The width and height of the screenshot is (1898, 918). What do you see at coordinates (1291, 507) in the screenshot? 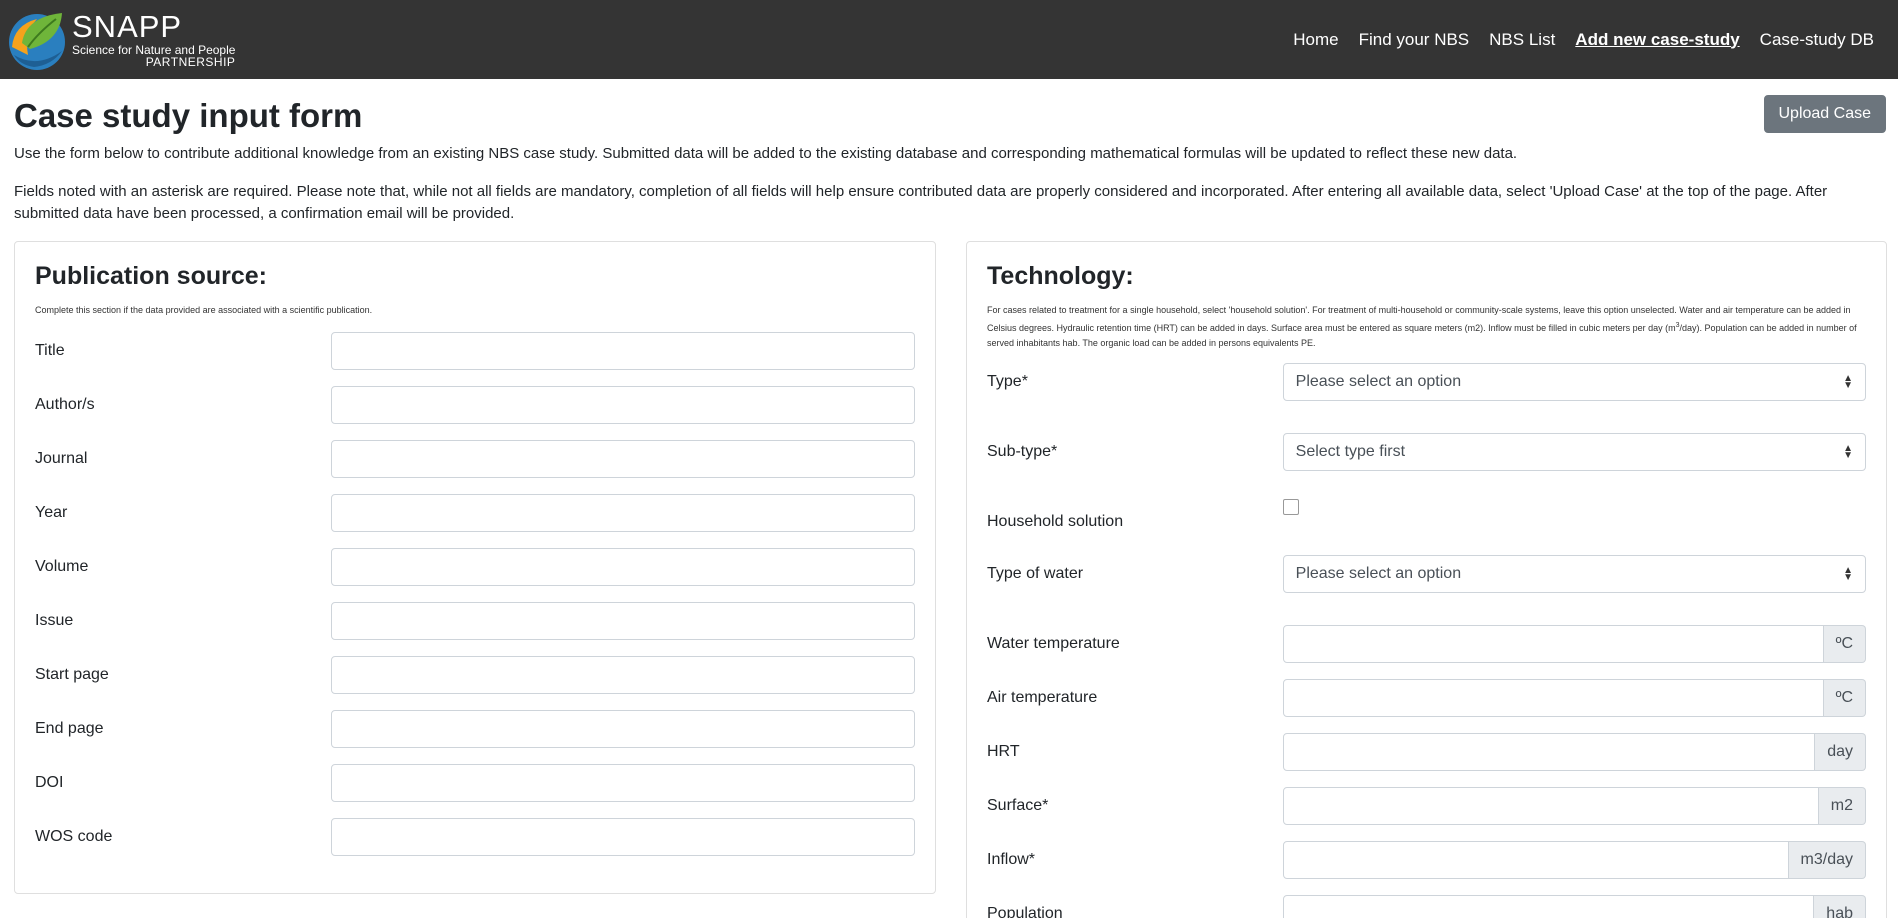
I see `household-checkbox` at bounding box center [1291, 507].